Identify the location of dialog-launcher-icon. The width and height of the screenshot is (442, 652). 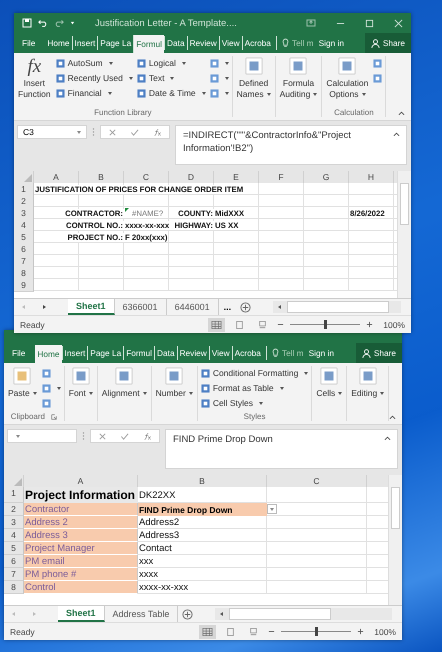
(54, 417).